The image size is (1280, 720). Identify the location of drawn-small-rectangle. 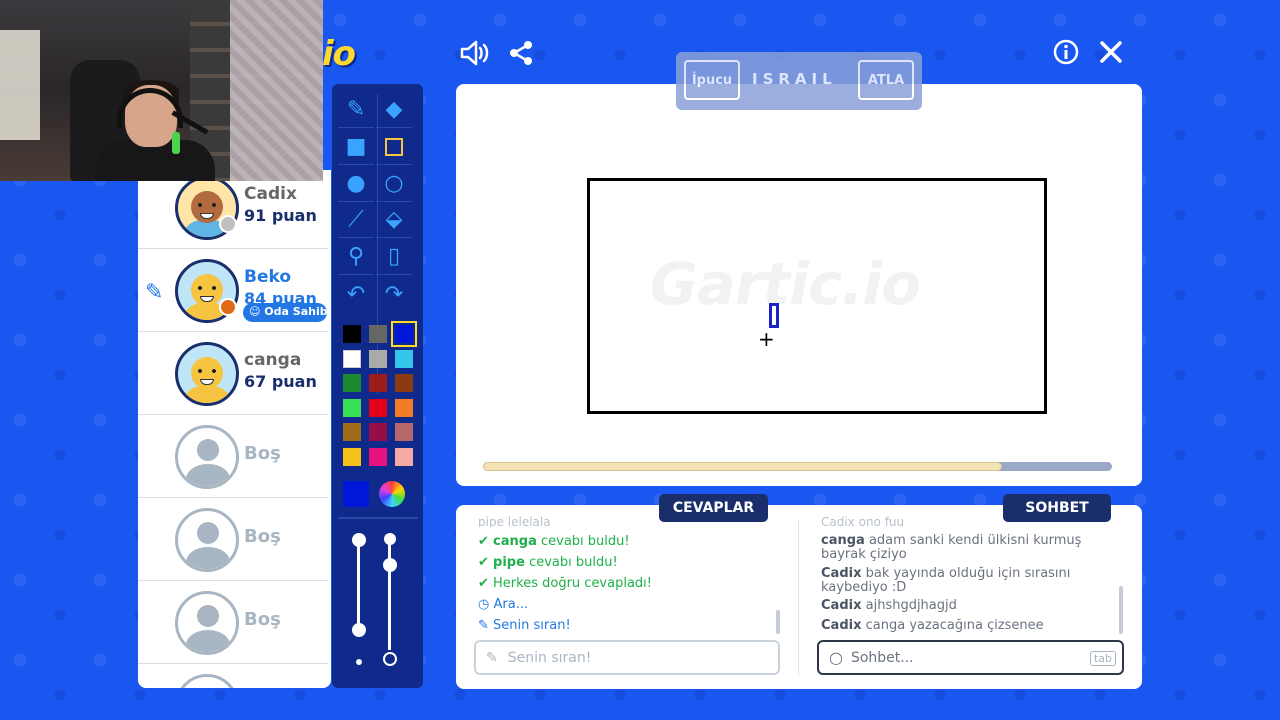
(774, 315).